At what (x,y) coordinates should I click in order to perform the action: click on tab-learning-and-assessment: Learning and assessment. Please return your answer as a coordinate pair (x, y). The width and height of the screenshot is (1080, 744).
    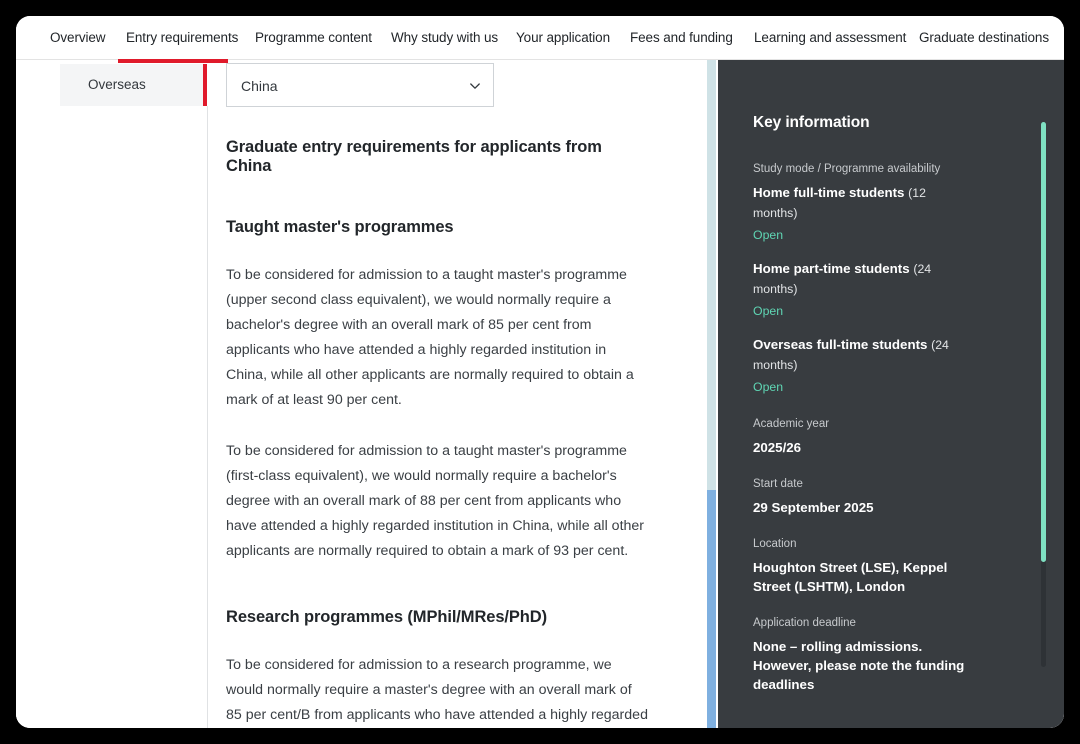
    Looking at the image, I should click on (830, 38).